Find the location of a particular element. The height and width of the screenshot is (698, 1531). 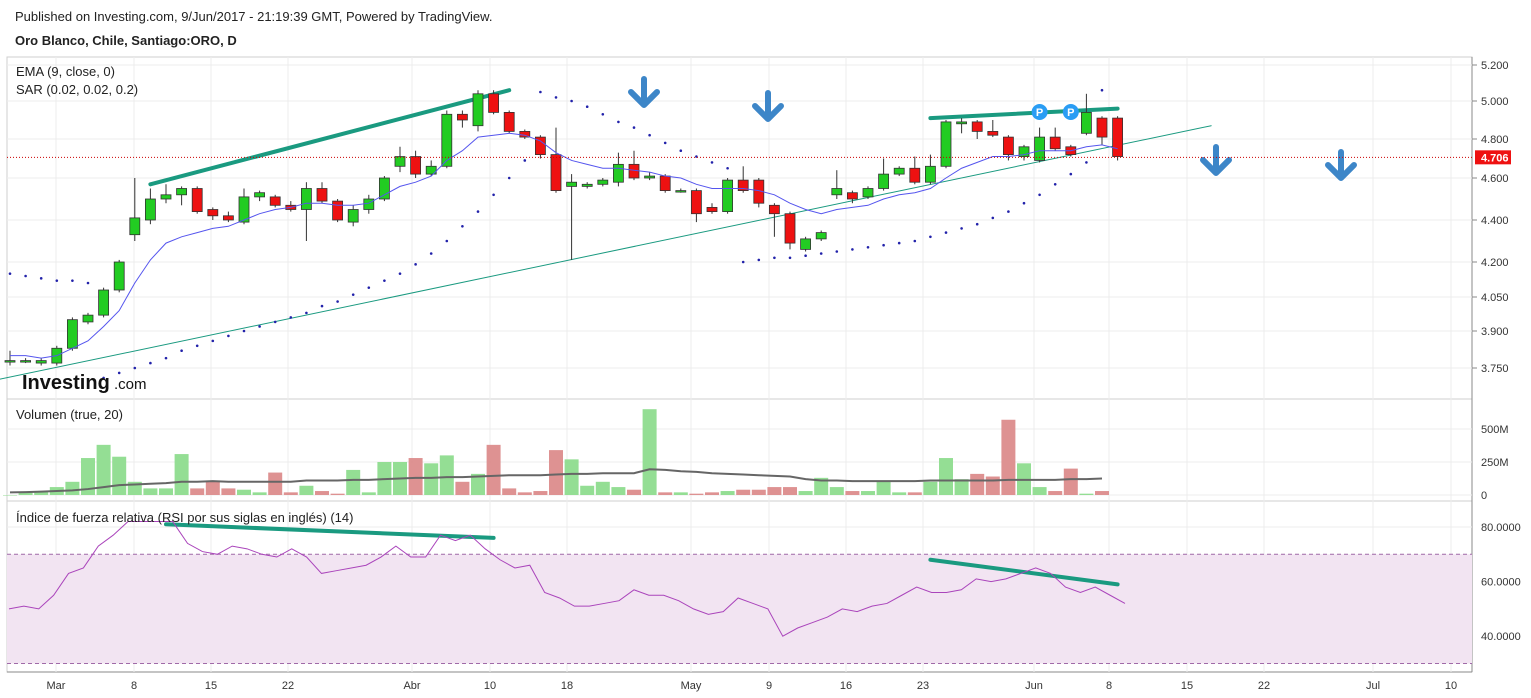

price-tick-label: 4.400 is located at coordinates (1495, 221).